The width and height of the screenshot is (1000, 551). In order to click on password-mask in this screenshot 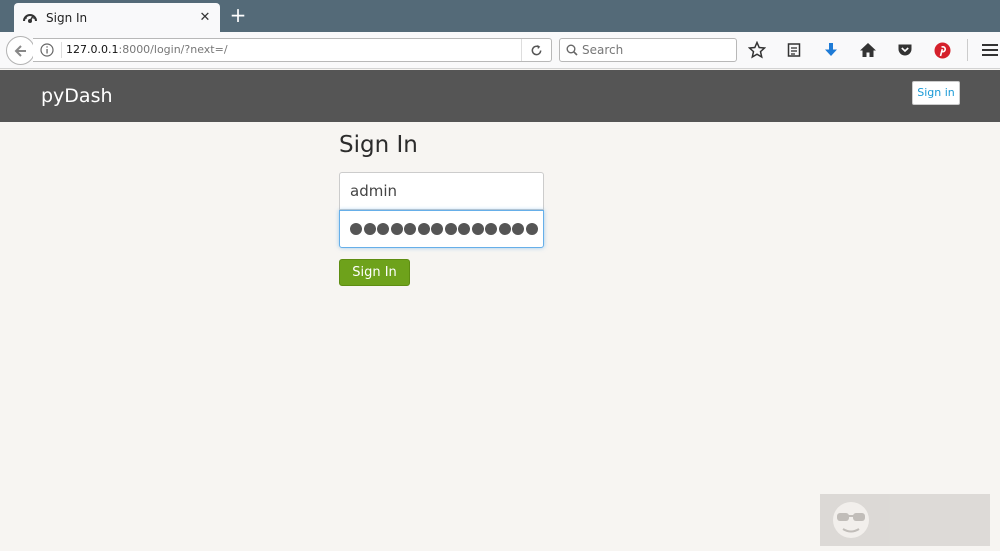, I will do `click(444, 229)`.